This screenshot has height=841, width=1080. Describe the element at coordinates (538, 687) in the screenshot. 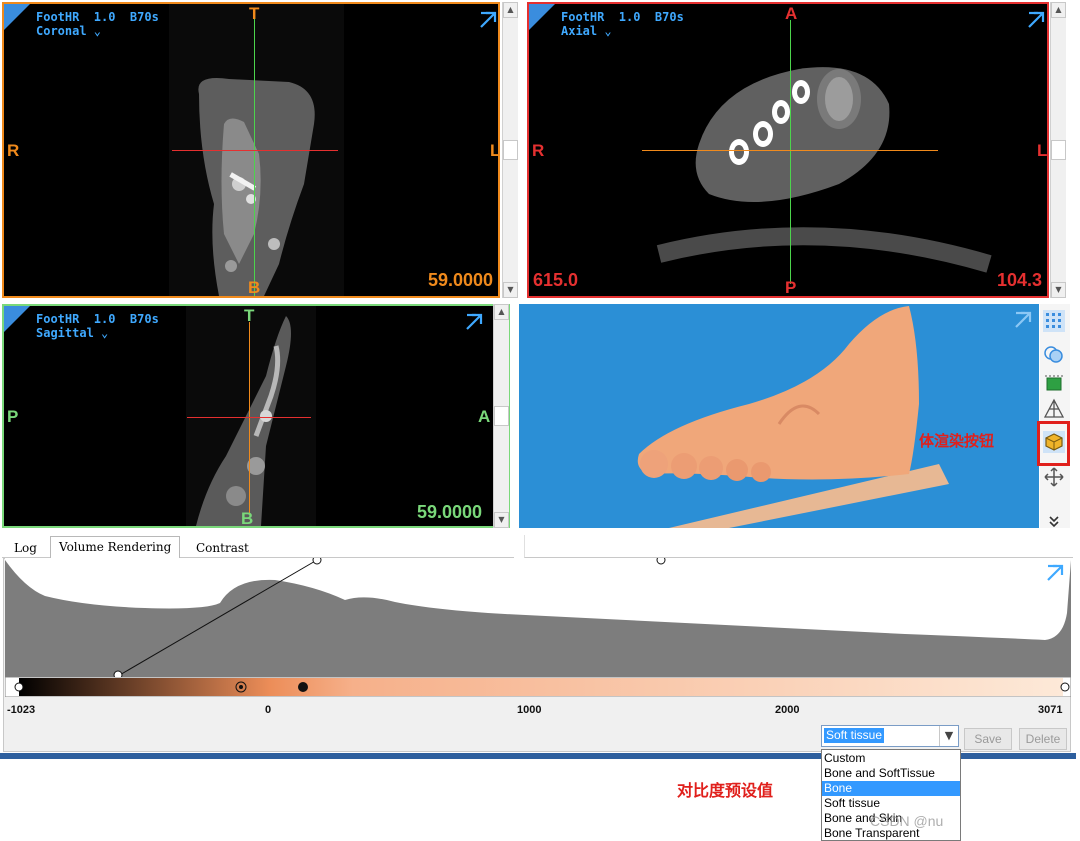

I see `color-transfer-bar` at that location.